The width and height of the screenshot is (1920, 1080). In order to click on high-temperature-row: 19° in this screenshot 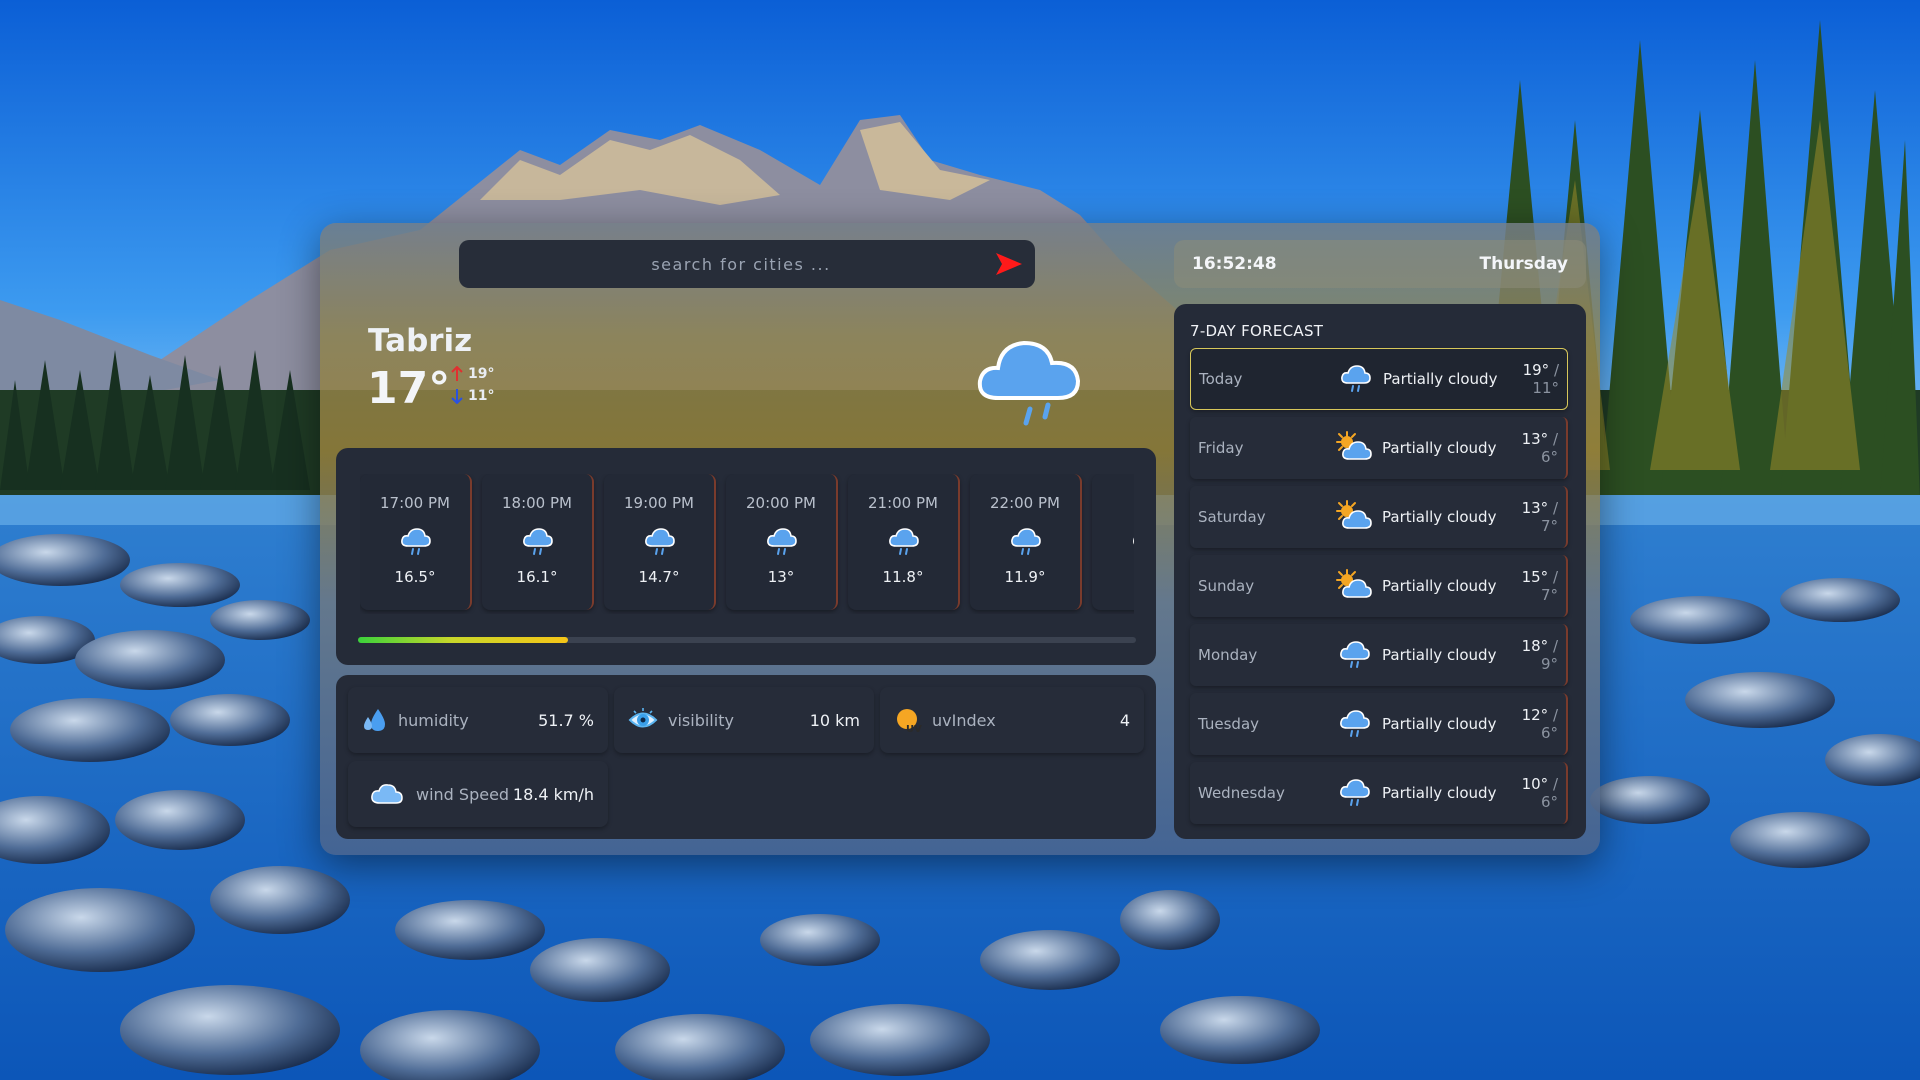, I will do `click(472, 374)`.